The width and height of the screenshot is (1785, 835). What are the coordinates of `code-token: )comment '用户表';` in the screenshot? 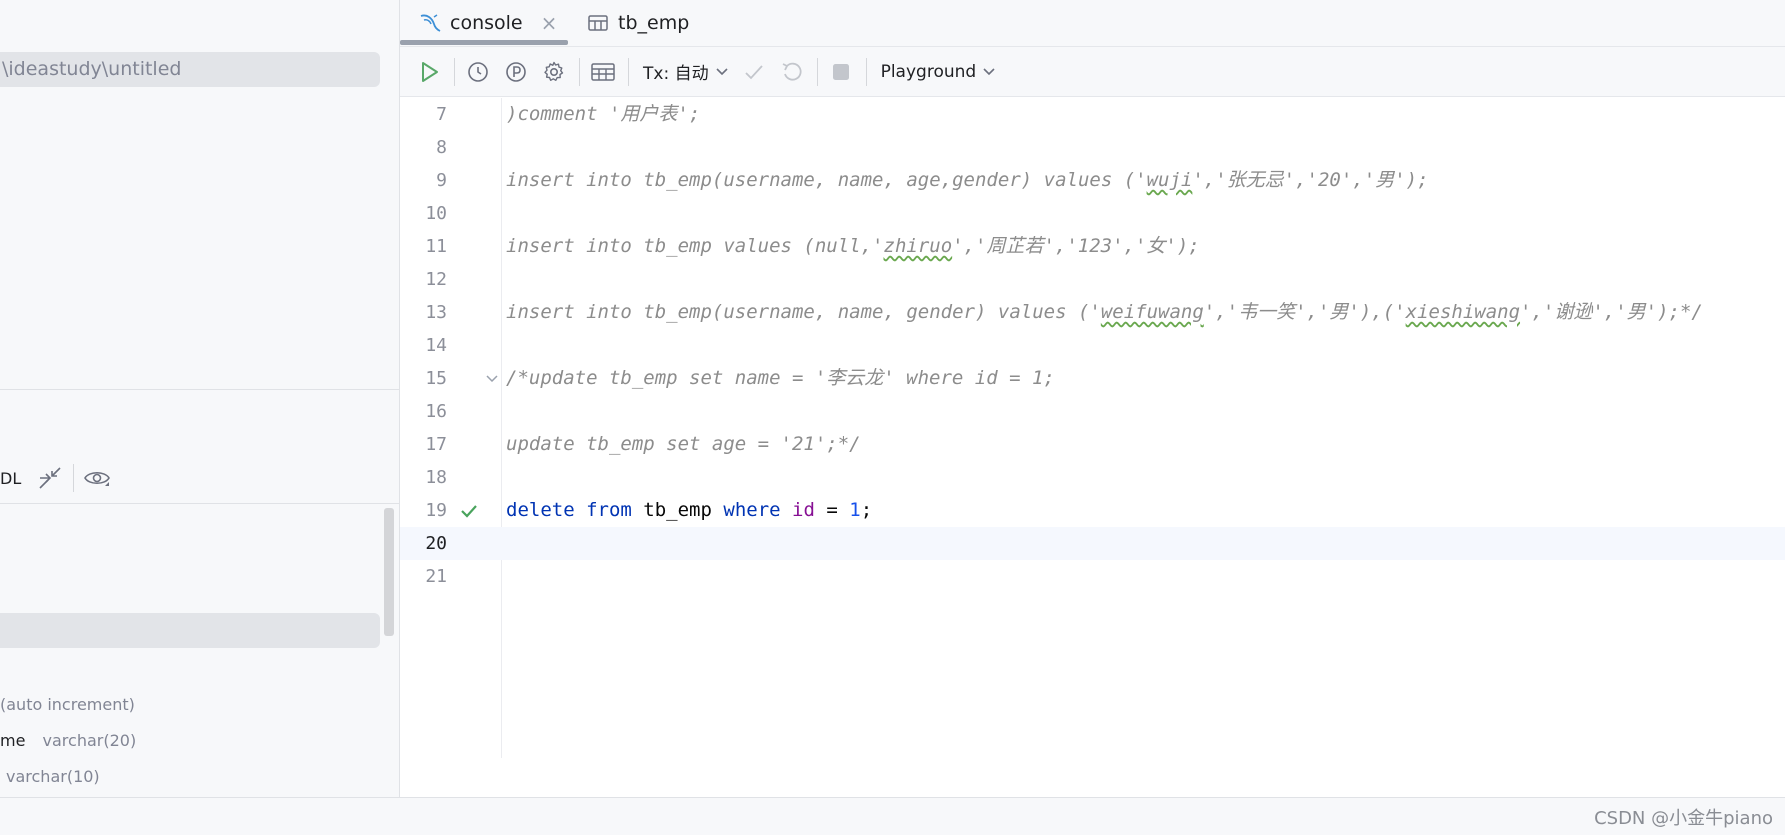 It's located at (603, 114).